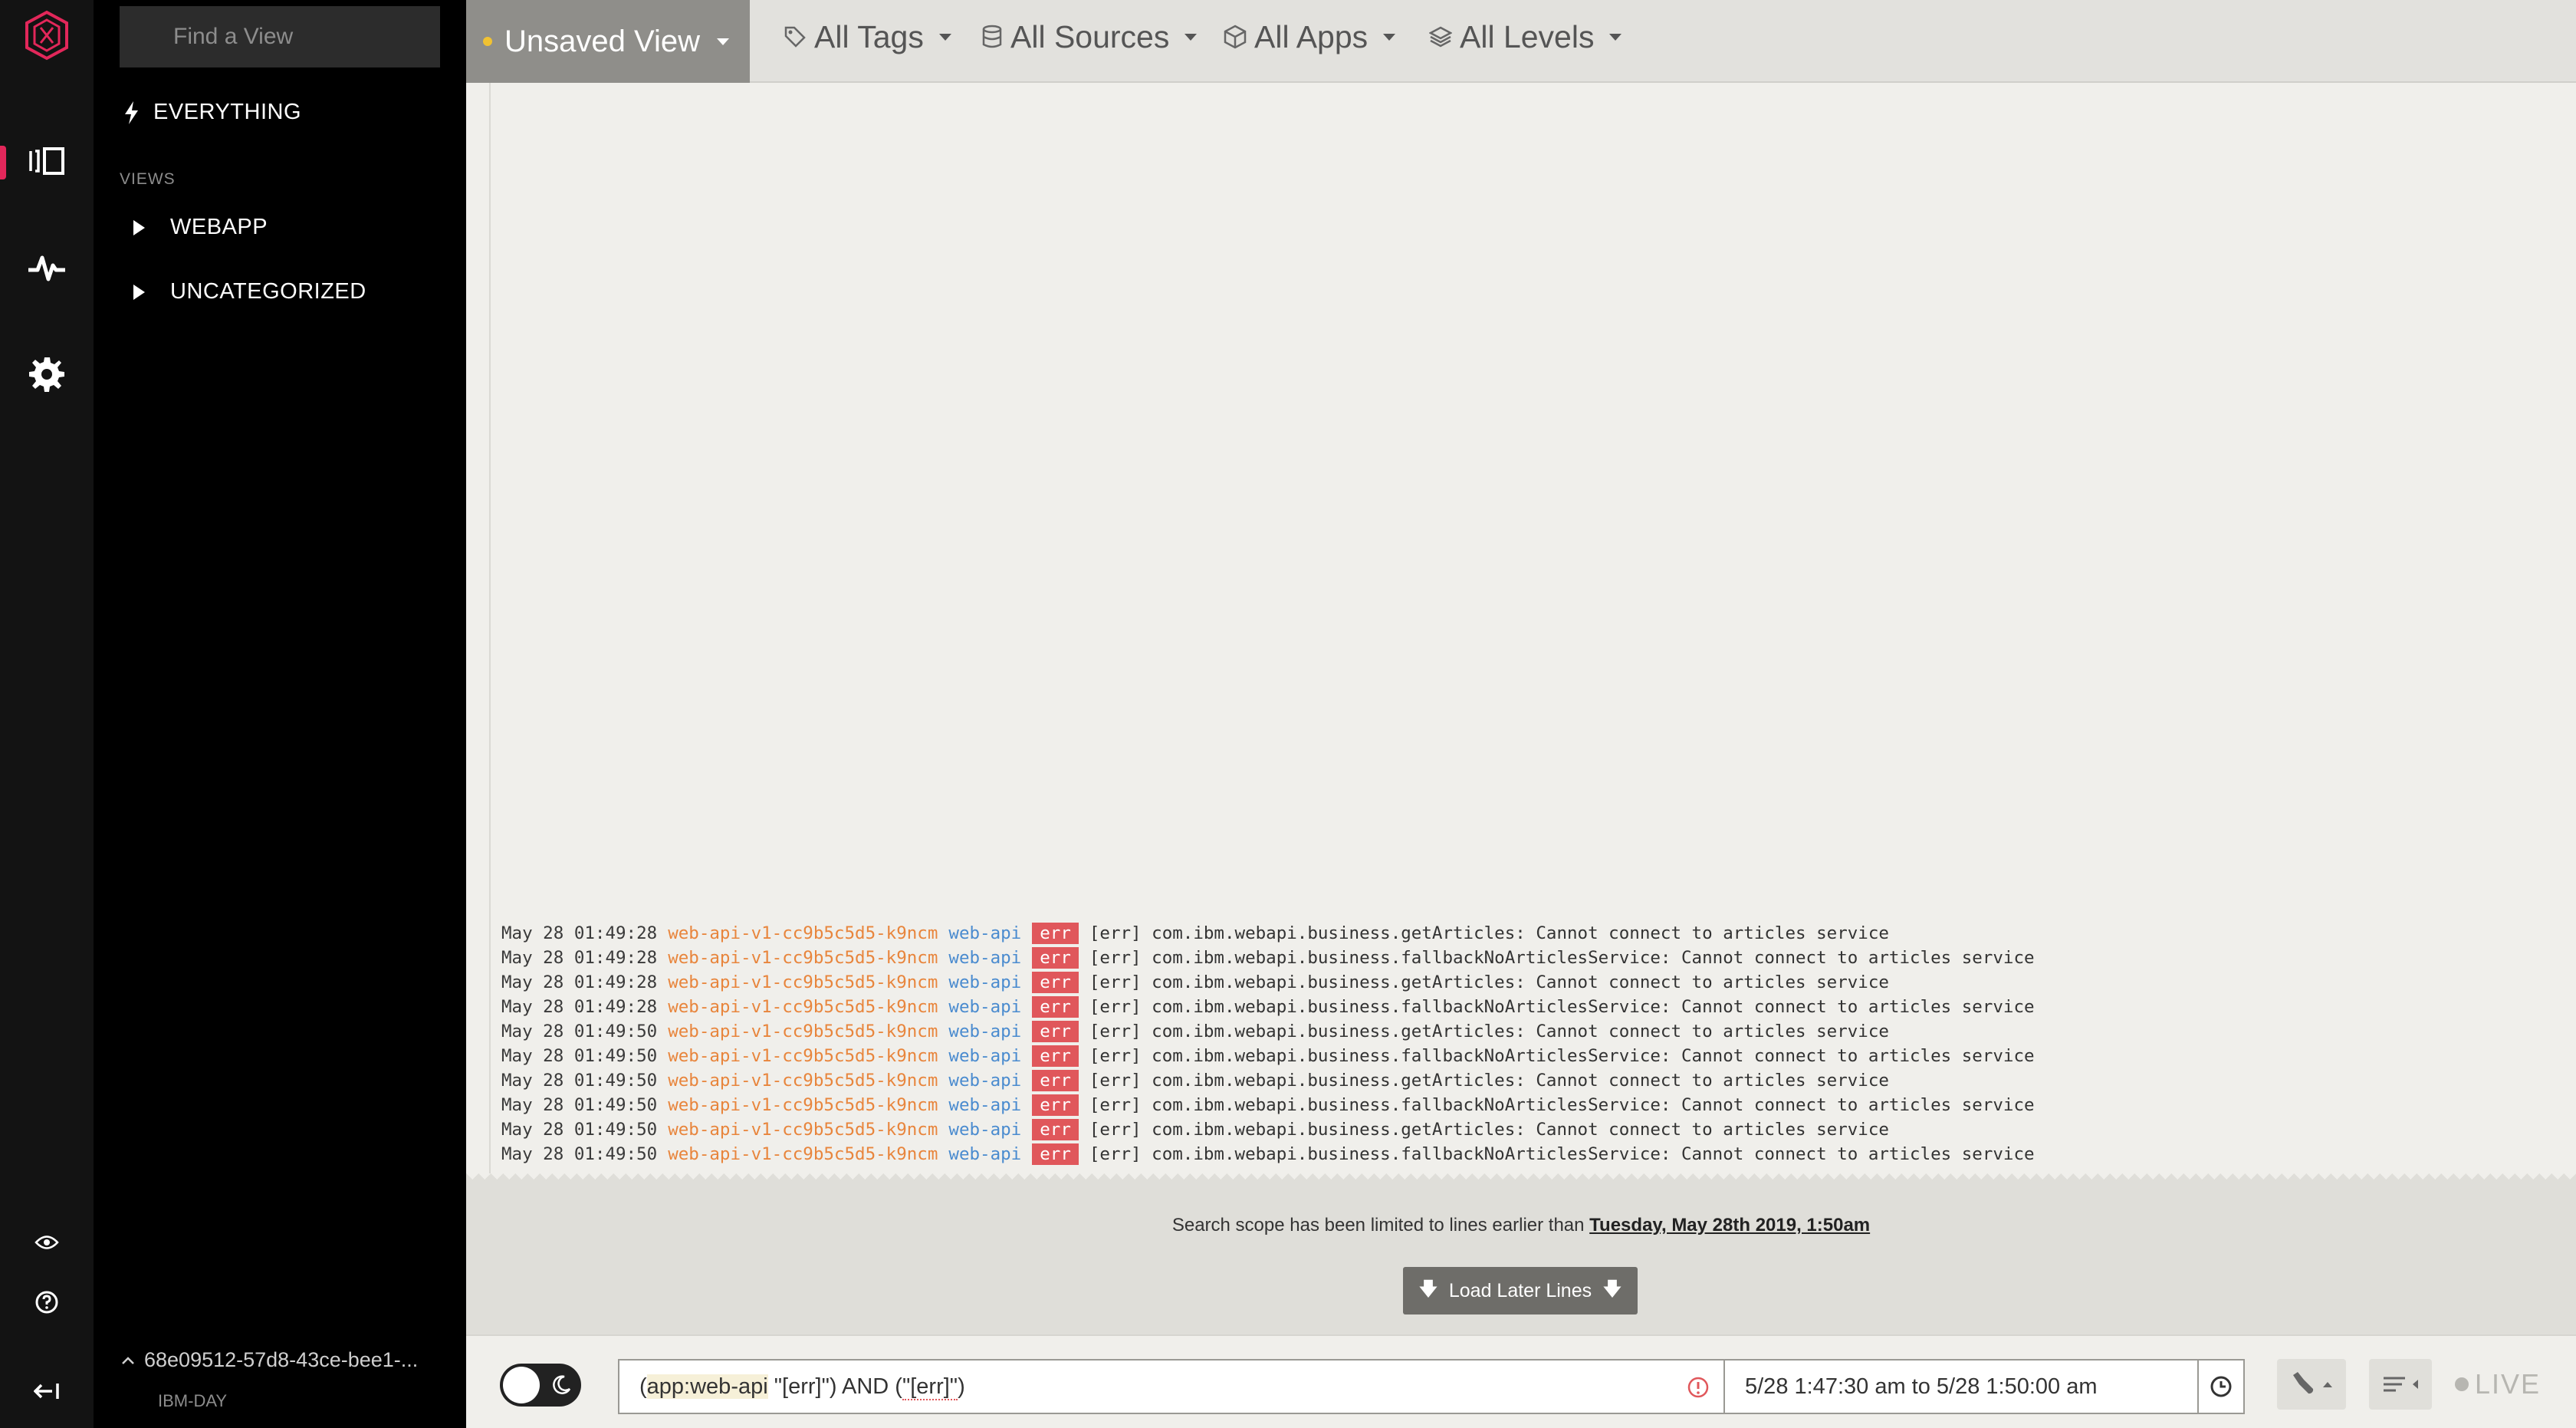  Describe the element at coordinates (561, 1387) in the screenshot. I see `moon-icon` at that location.